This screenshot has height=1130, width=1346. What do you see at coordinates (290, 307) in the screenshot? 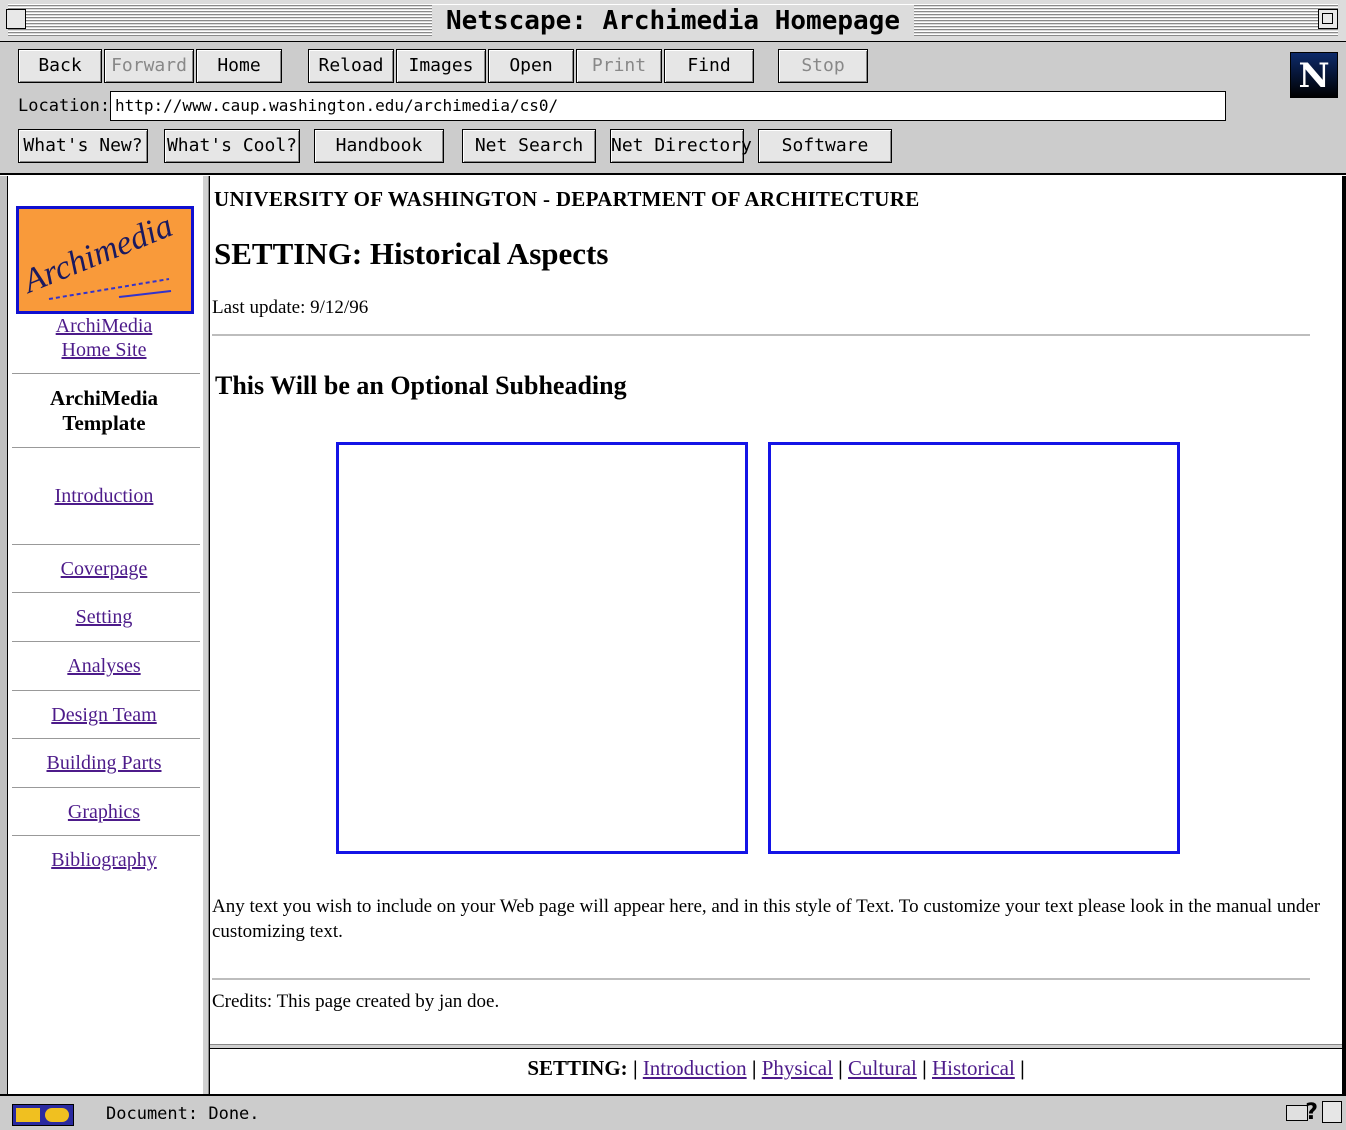
I see `last-update: Last update: 9/12/96` at bounding box center [290, 307].